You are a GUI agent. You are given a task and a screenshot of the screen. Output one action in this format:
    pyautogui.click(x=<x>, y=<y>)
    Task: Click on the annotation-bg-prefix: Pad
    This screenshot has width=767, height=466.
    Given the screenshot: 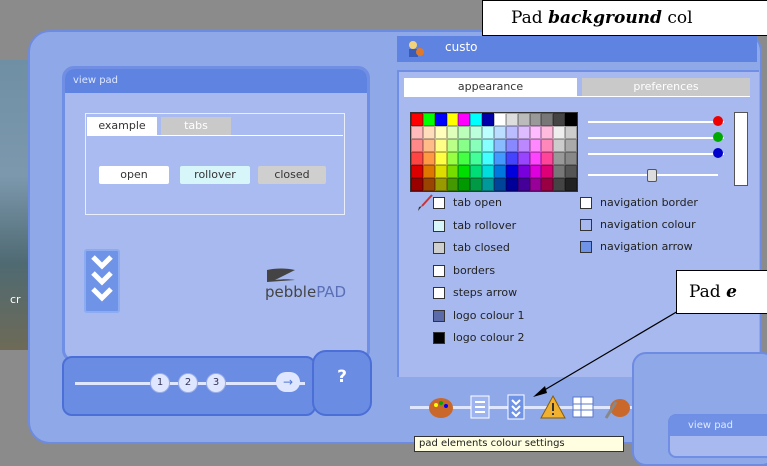 What is the action you would take?
    pyautogui.click(x=530, y=18)
    